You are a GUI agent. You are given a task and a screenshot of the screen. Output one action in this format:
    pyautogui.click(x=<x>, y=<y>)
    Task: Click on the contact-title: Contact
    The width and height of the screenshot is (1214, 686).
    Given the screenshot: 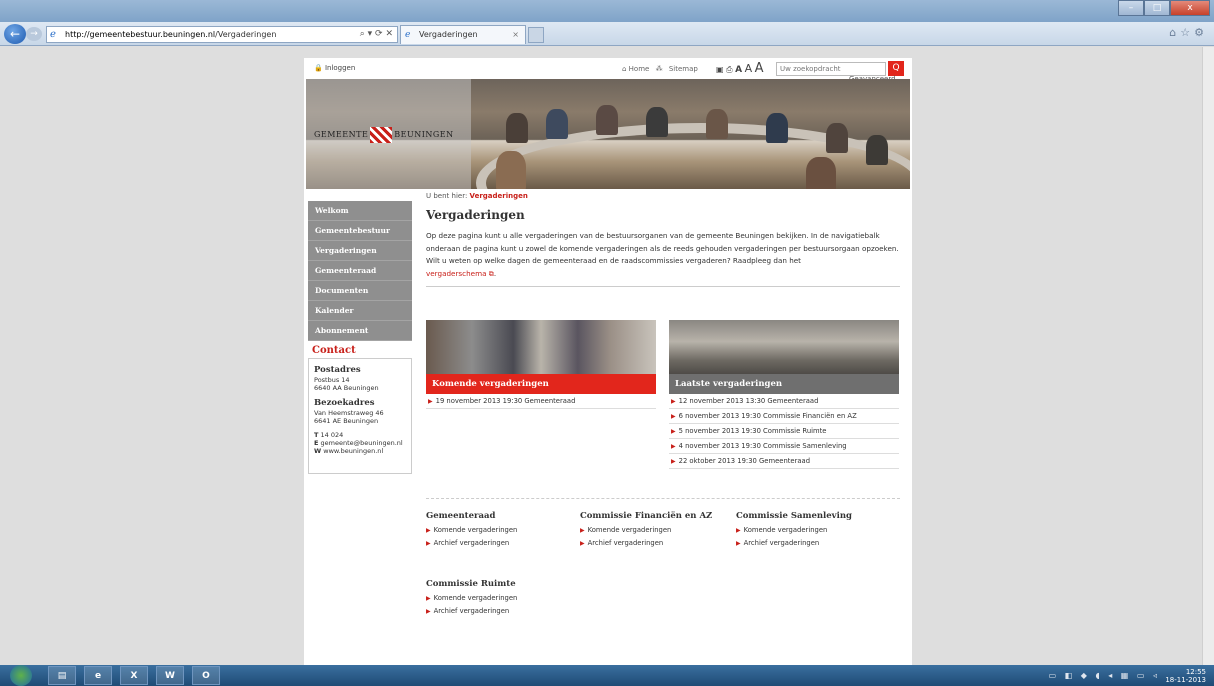 What is the action you would take?
    pyautogui.click(x=334, y=350)
    